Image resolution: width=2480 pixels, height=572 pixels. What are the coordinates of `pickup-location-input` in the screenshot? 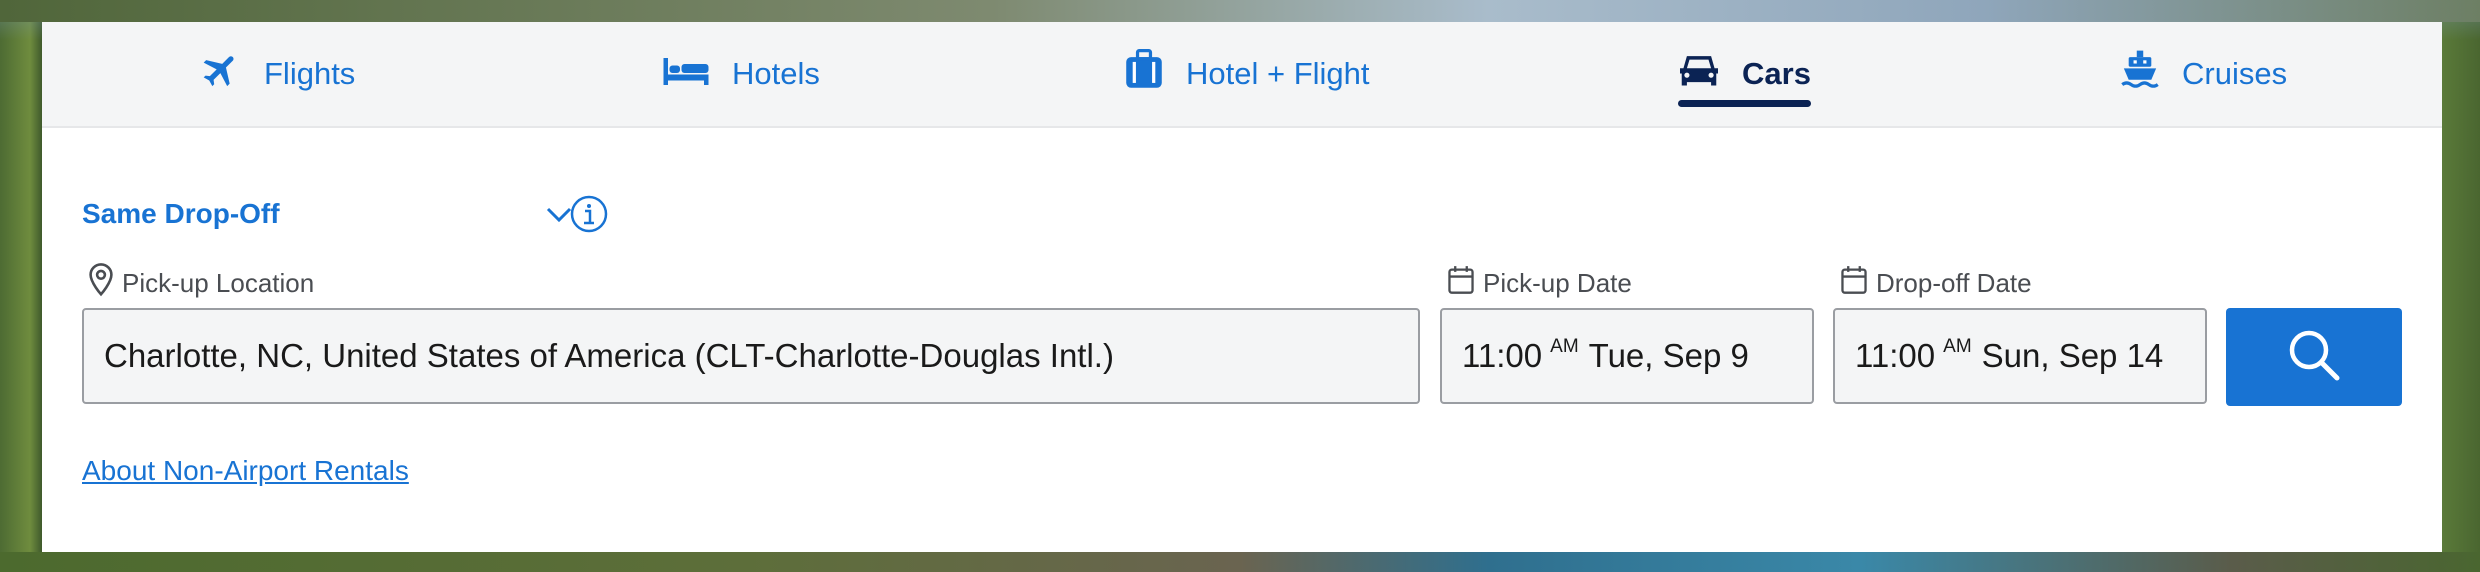 It's located at (751, 356).